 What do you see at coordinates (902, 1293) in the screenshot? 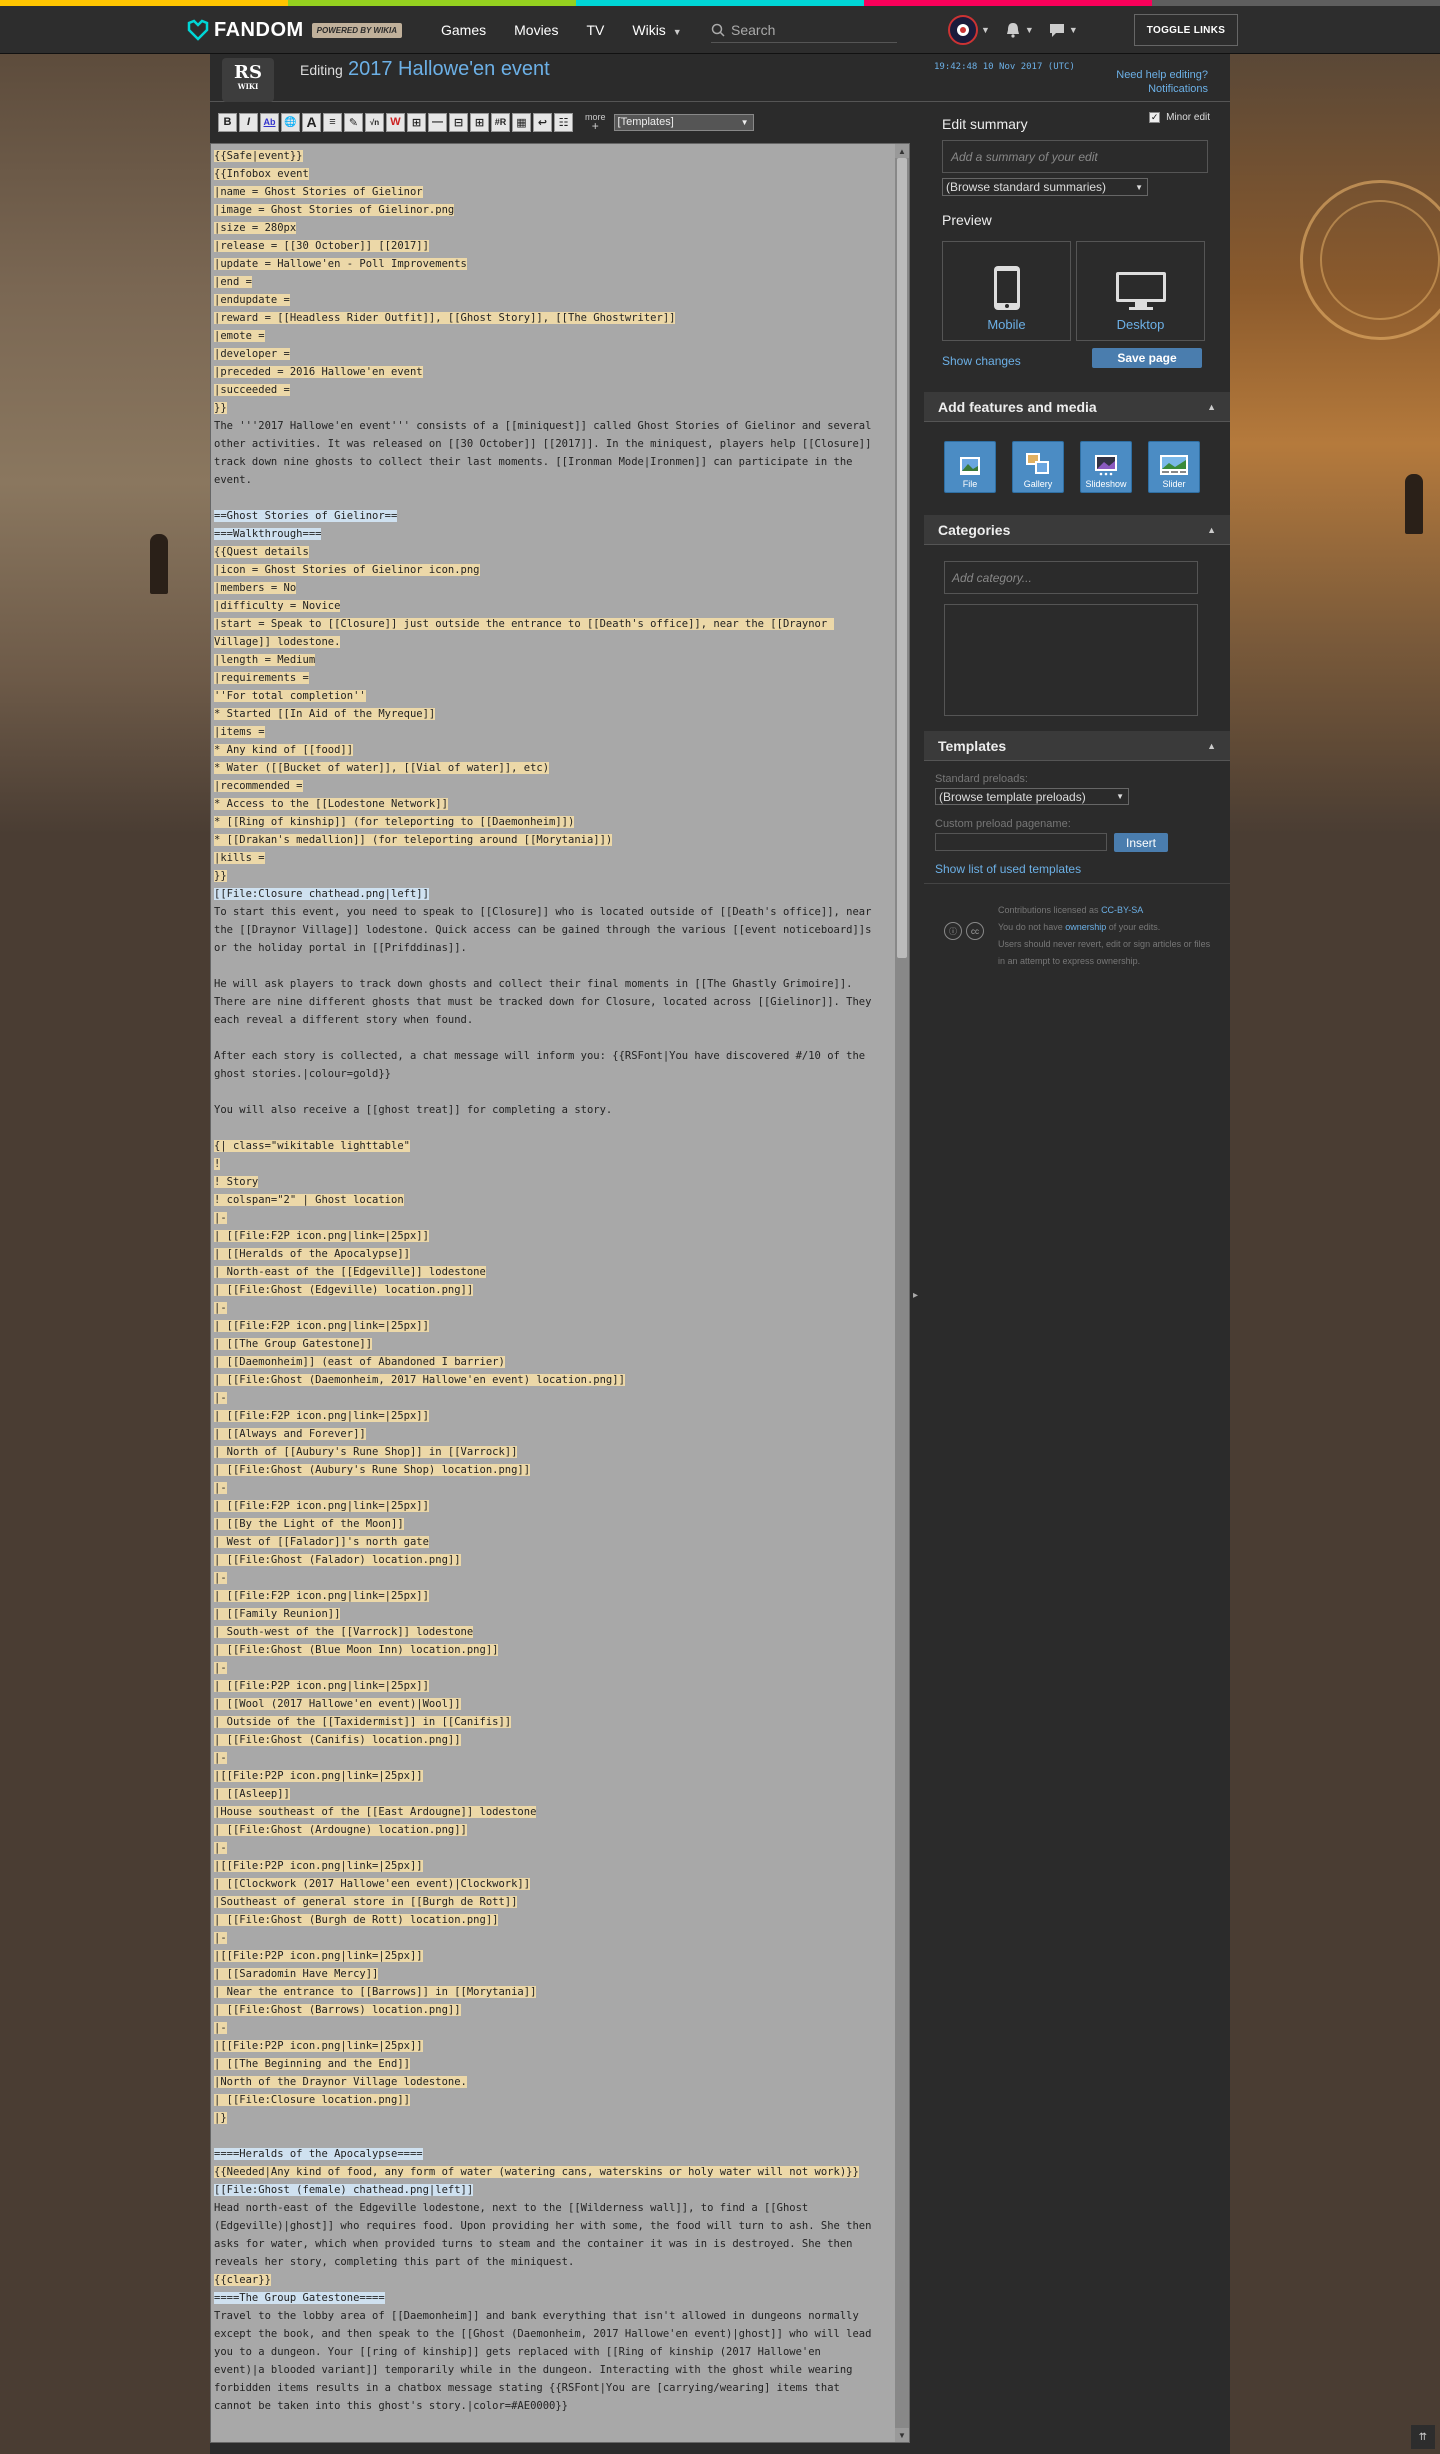
I see `editor-scrollbar: ▲ ▼` at bounding box center [902, 1293].